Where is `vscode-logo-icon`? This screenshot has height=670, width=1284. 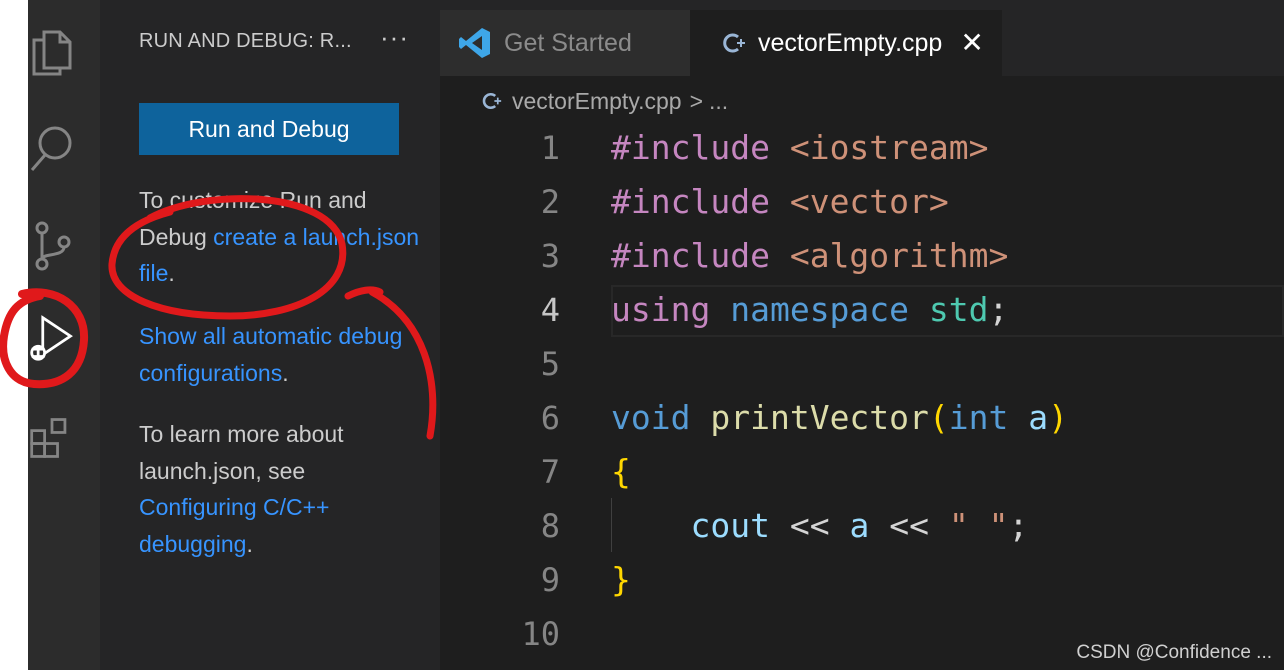 vscode-logo-icon is located at coordinates (474, 43).